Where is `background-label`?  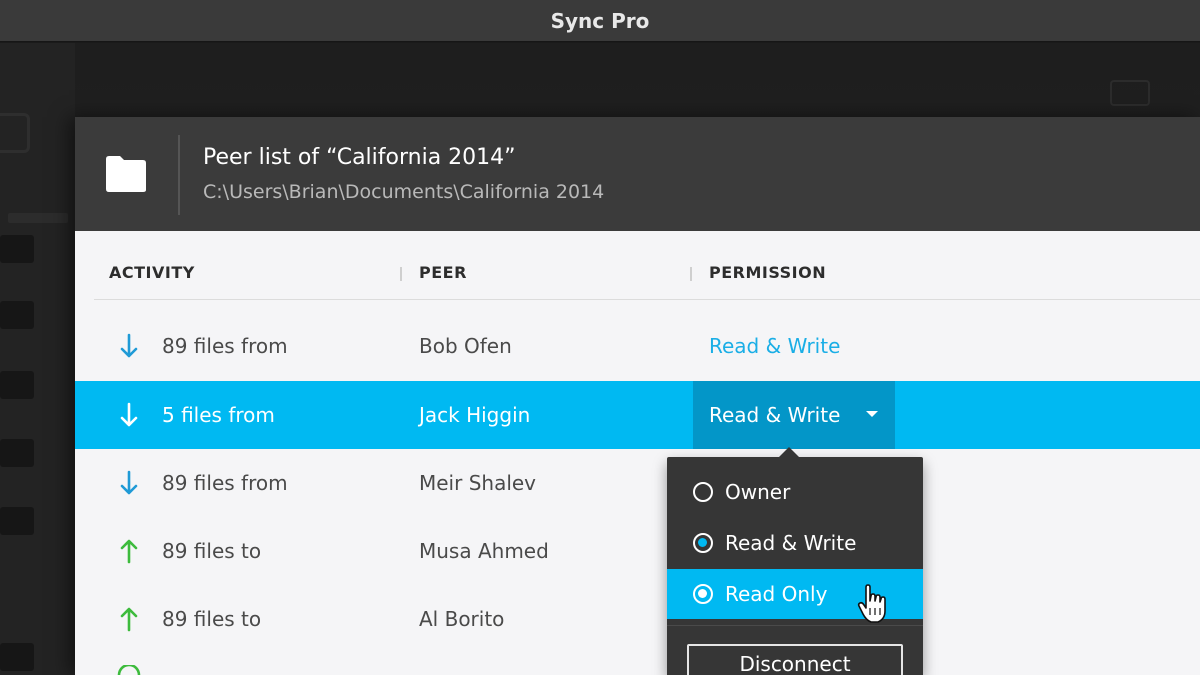
background-label is located at coordinates (38, 218).